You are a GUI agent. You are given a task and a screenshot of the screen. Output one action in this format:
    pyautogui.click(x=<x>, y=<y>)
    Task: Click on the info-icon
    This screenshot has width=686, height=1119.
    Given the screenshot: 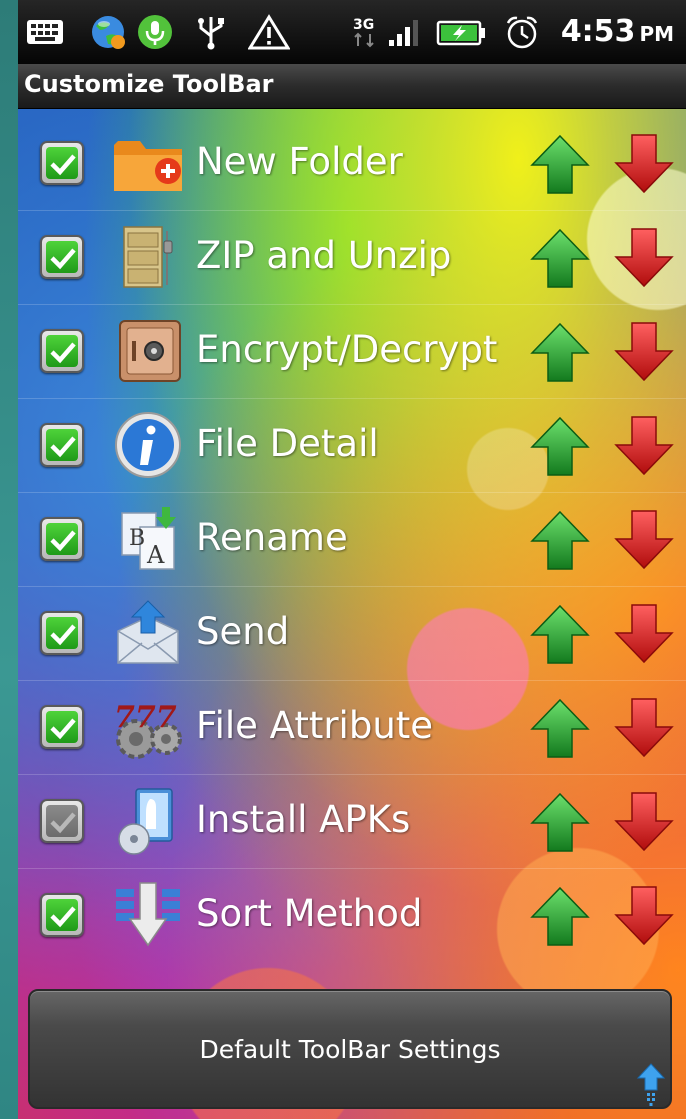 What is the action you would take?
    pyautogui.click(x=148, y=445)
    